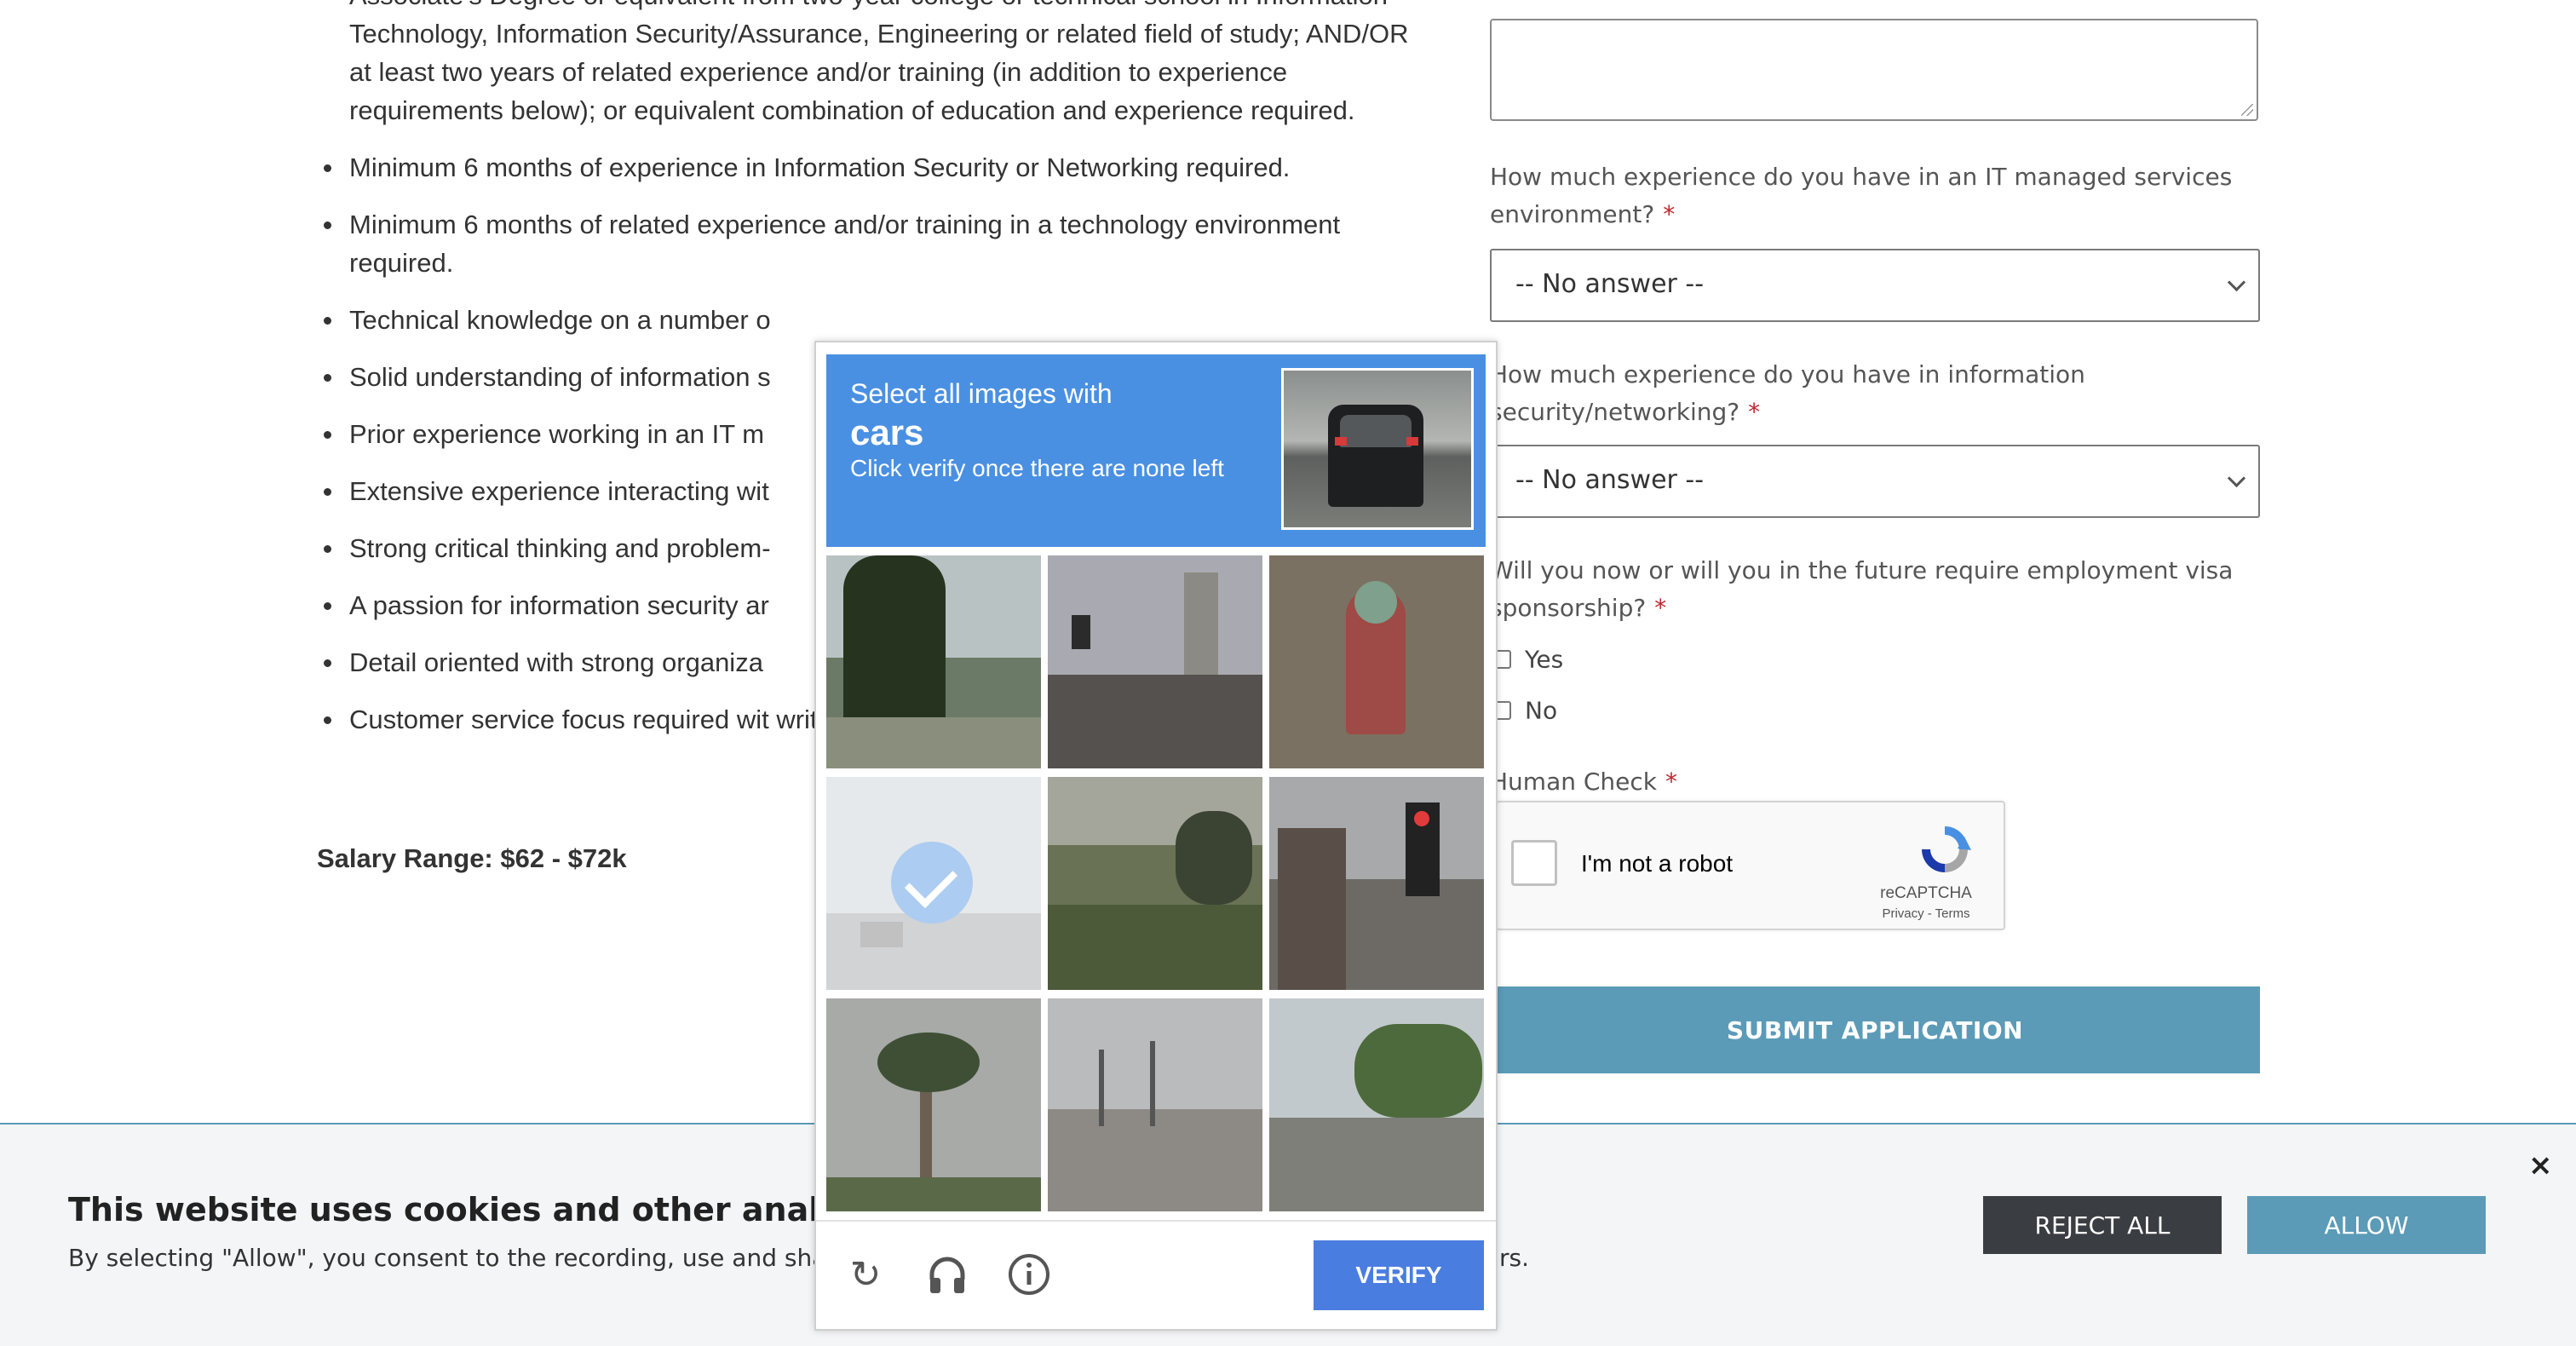  What do you see at coordinates (1037, 468) in the screenshot?
I see `captcha-hint: Click verify once there are none left` at bounding box center [1037, 468].